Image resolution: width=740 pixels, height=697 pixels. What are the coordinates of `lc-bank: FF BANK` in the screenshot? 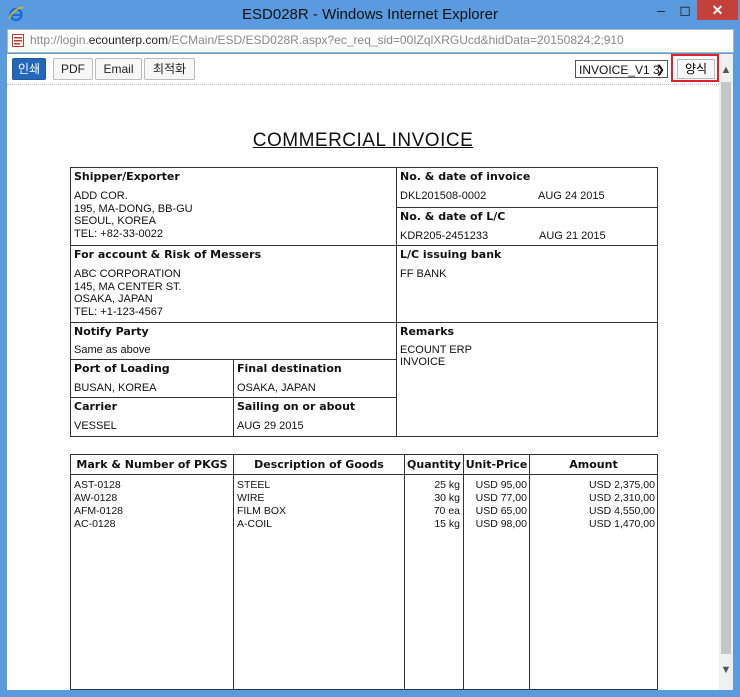 It's located at (423, 274).